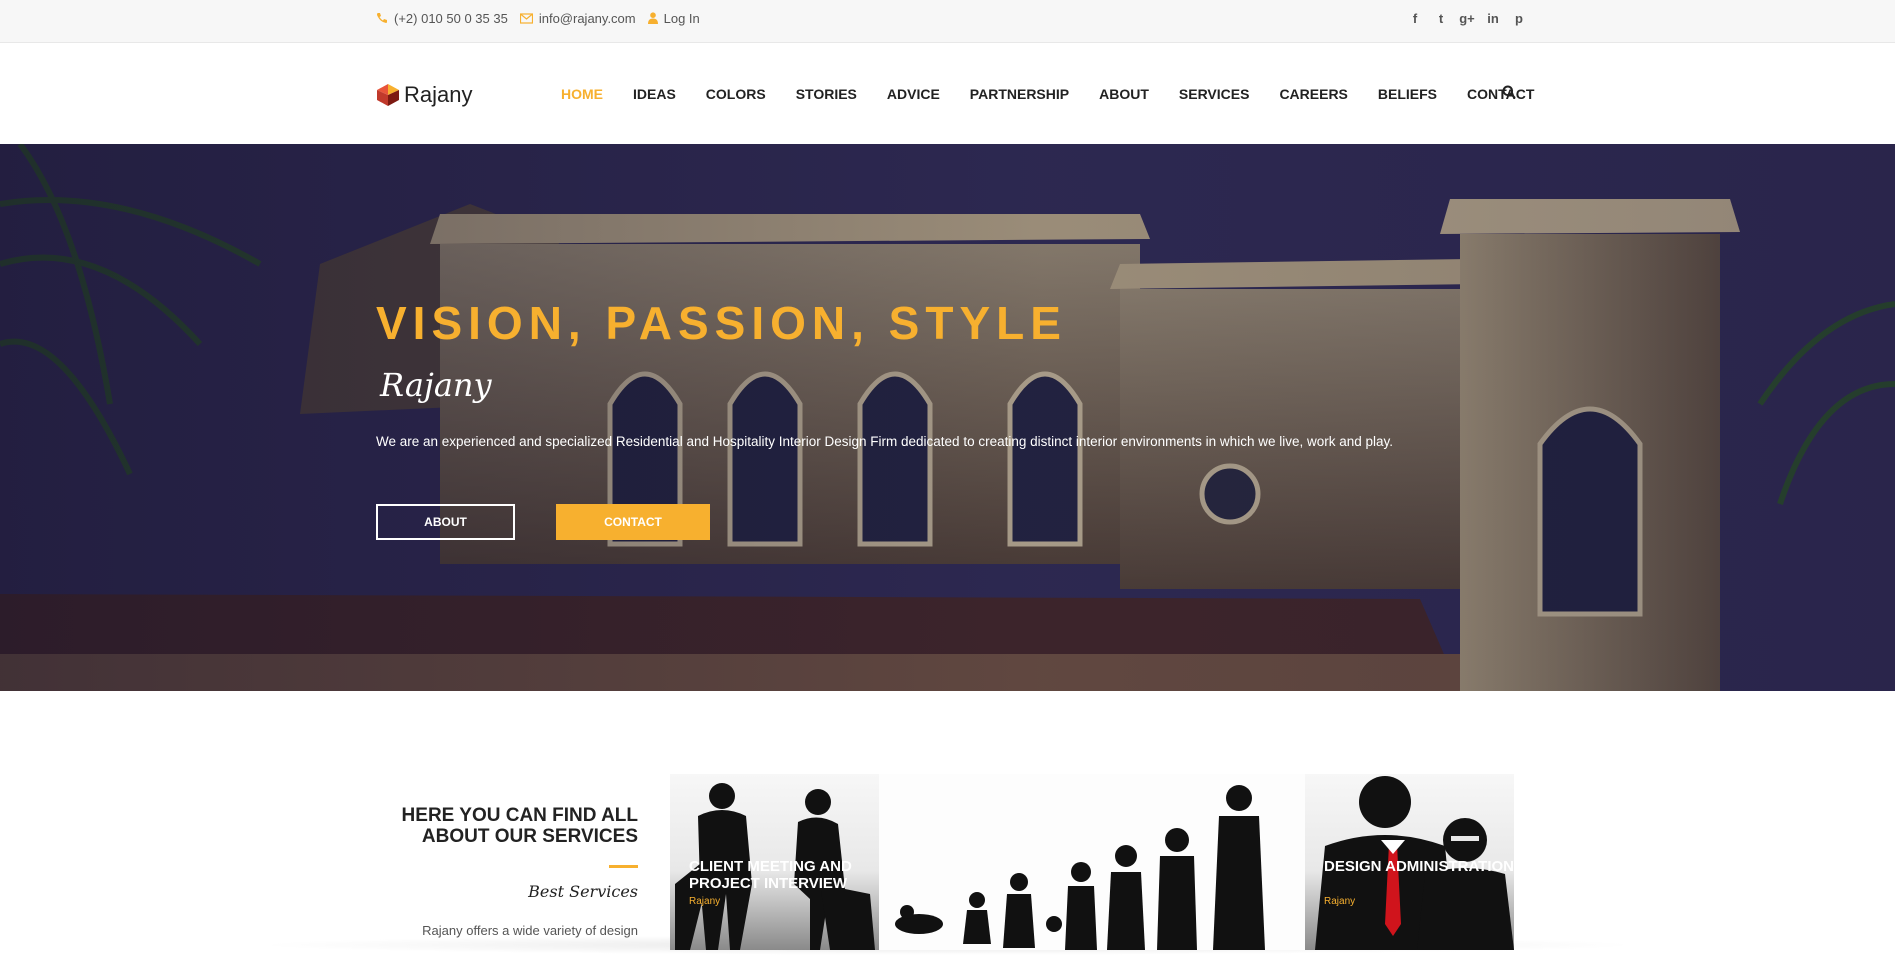 This screenshot has width=1895, height=955. I want to click on services-subheading: Best Services, so click(583, 891).